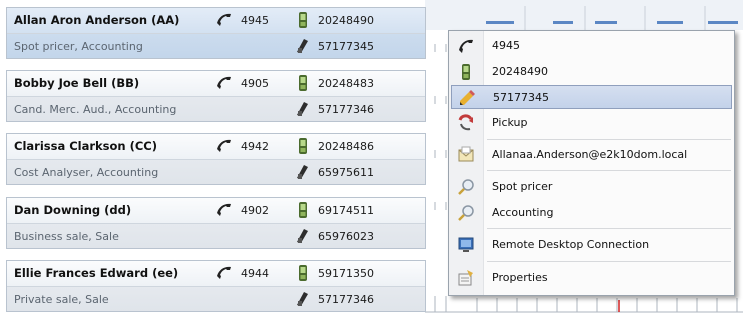 This screenshot has height=314, width=743. What do you see at coordinates (346, 172) in the screenshot?
I see `direct-number: 65975611` at bounding box center [346, 172].